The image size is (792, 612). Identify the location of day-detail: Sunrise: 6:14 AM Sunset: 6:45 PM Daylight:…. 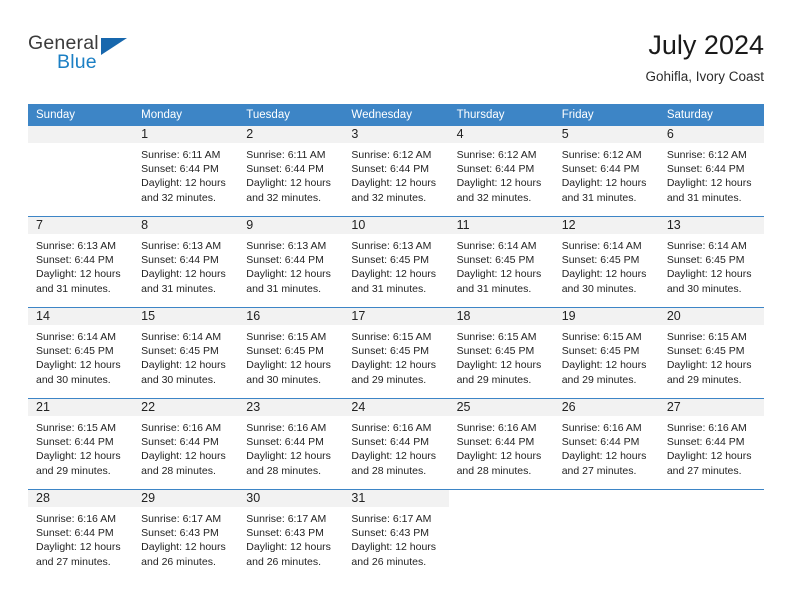
(606, 265).